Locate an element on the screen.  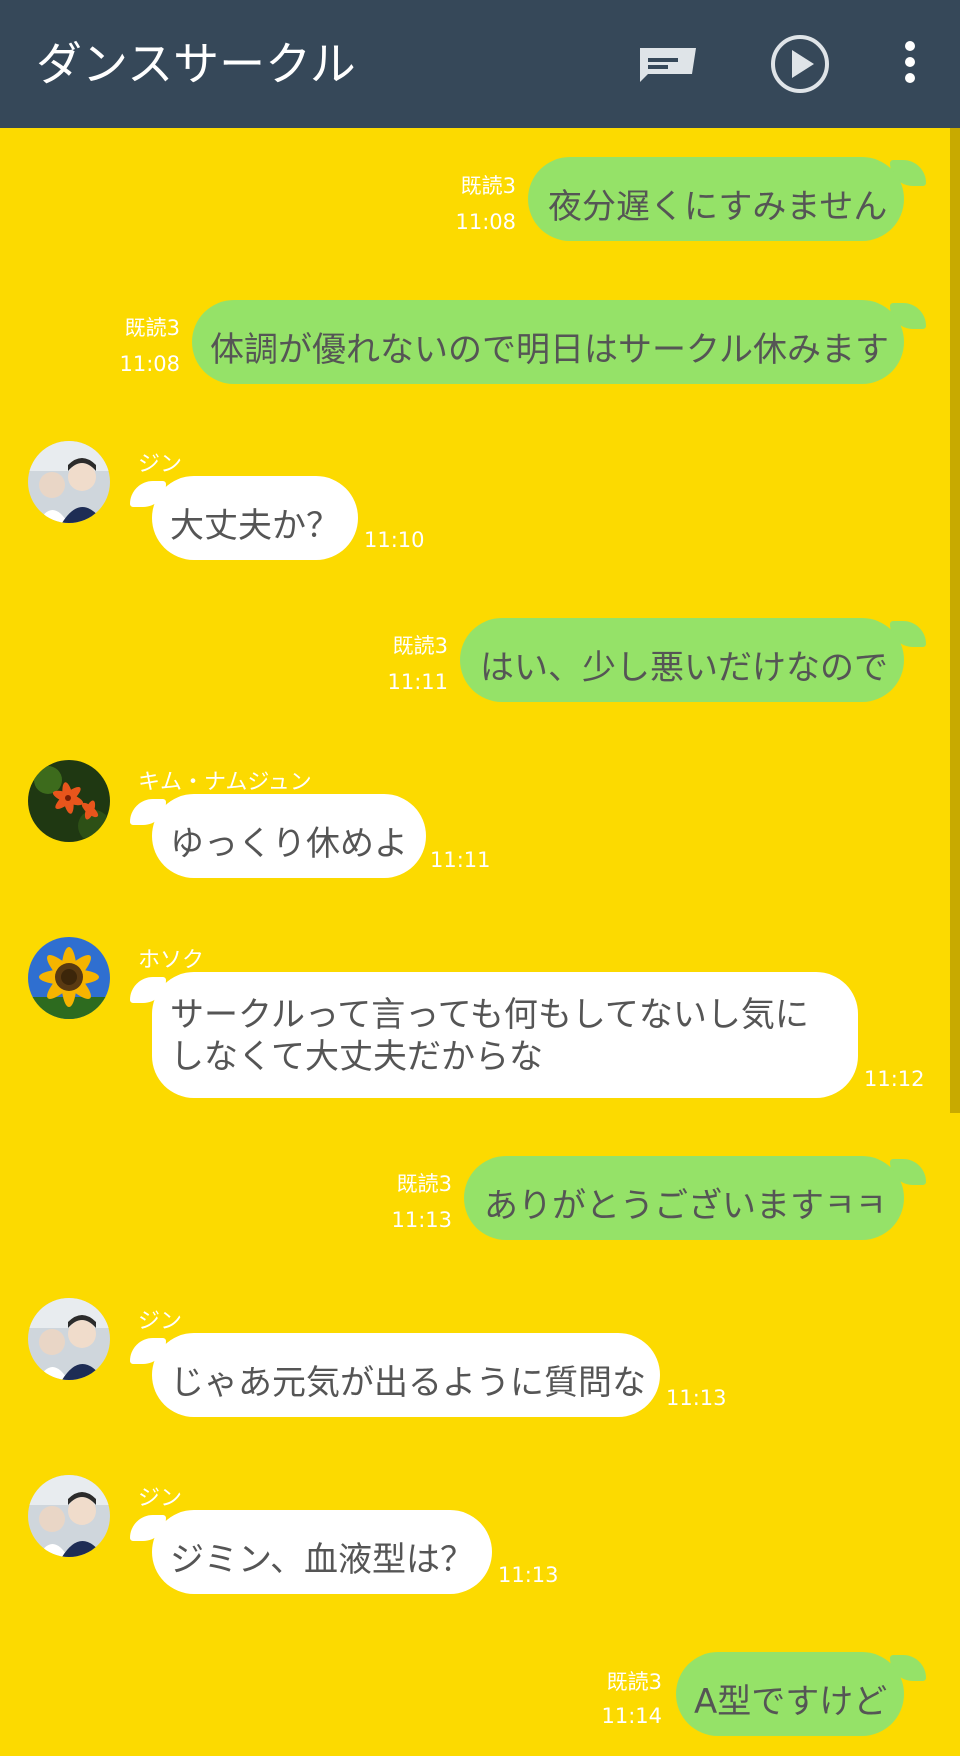
message-bubble: 夜分遅くにすみません is located at coordinates (716, 199).